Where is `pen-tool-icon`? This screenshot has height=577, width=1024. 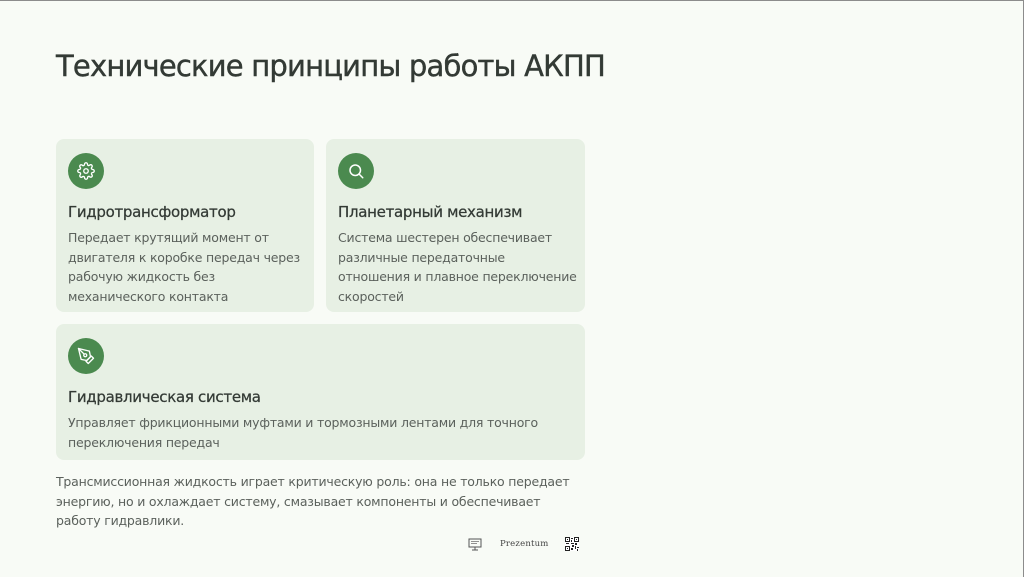
pen-tool-icon is located at coordinates (86, 356).